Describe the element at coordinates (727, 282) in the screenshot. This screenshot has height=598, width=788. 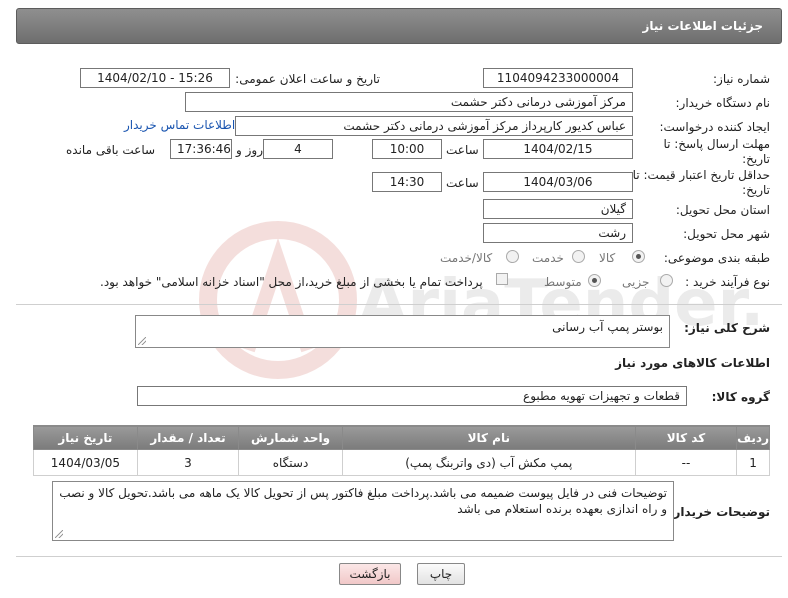
I see `purchase-type-label: نوع فرآیند خرید :` at that location.